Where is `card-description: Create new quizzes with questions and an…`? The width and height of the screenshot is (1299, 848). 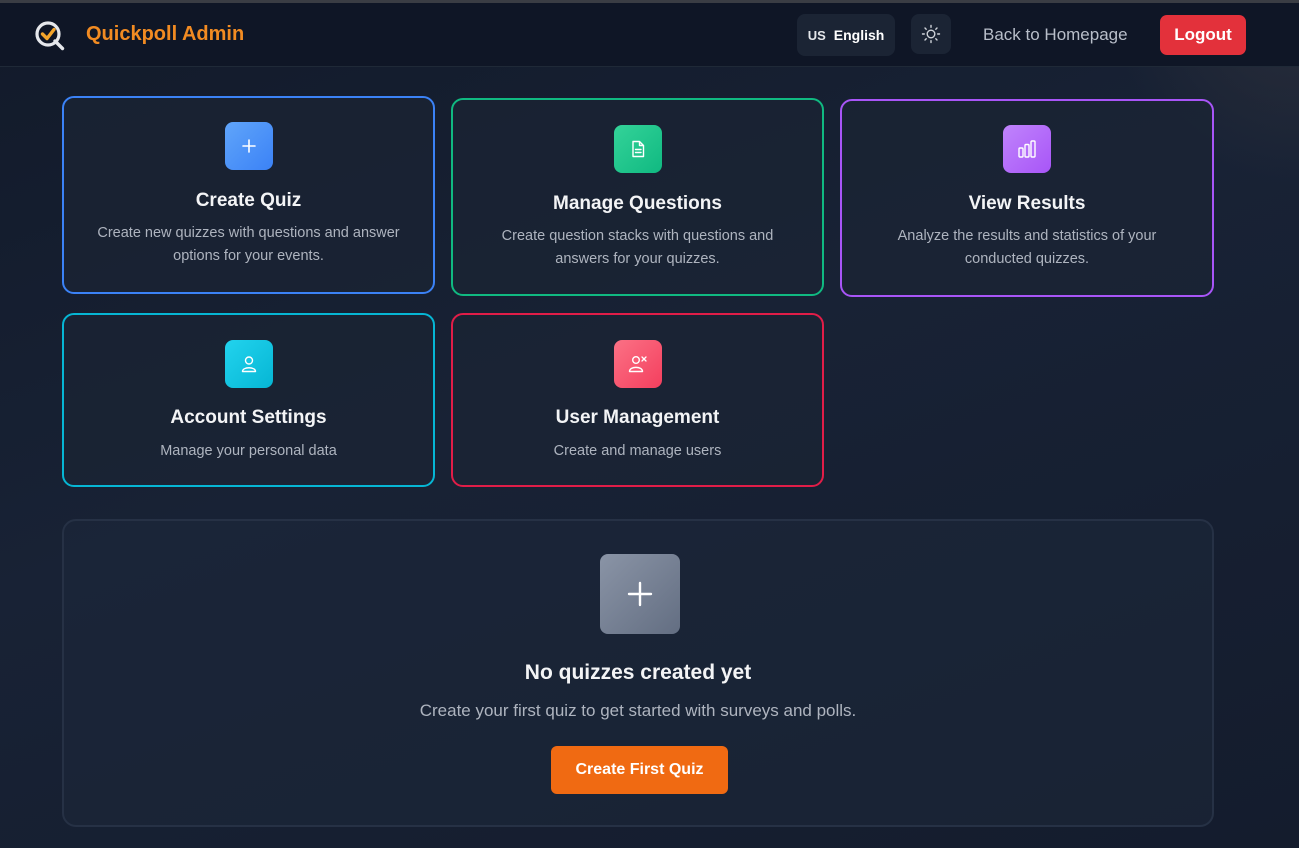
card-description: Create new quizzes with questions and an… is located at coordinates (248, 244).